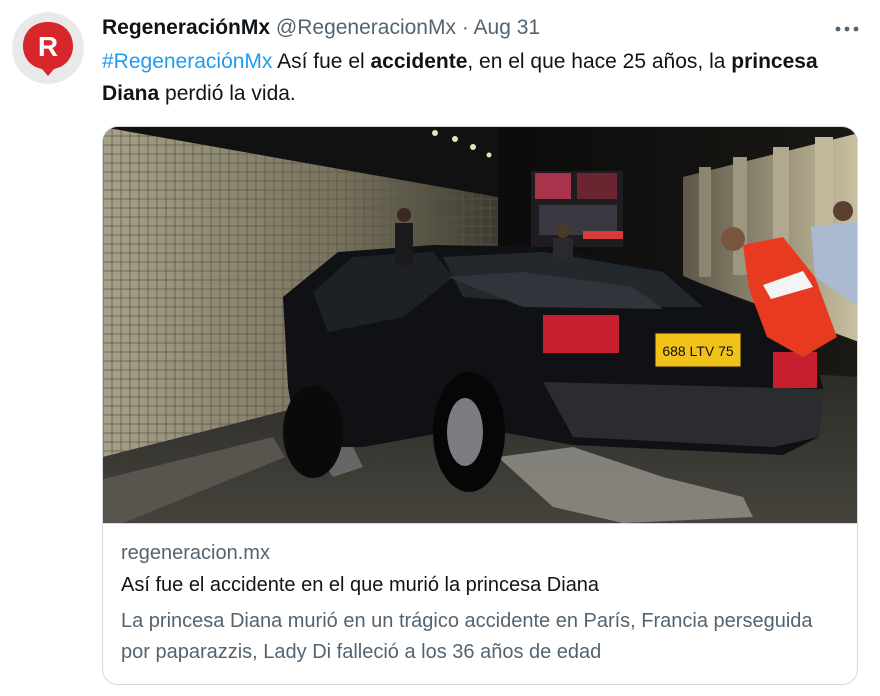 The height and width of the screenshot is (696, 880). Describe the element at coordinates (186, 27) in the screenshot. I see `author-name: RegeneraciónMx` at that location.